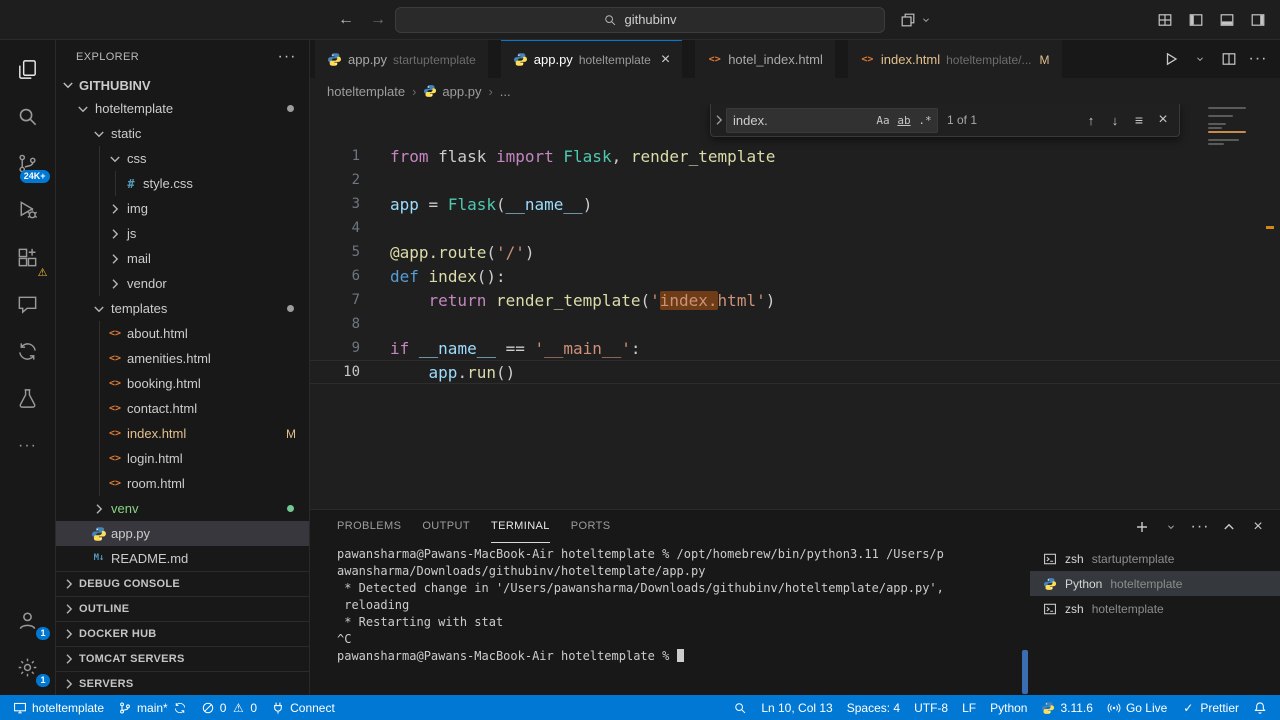  What do you see at coordinates (640, 19) in the screenshot?
I see `command-center-search: githubinv` at bounding box center [640, 19].